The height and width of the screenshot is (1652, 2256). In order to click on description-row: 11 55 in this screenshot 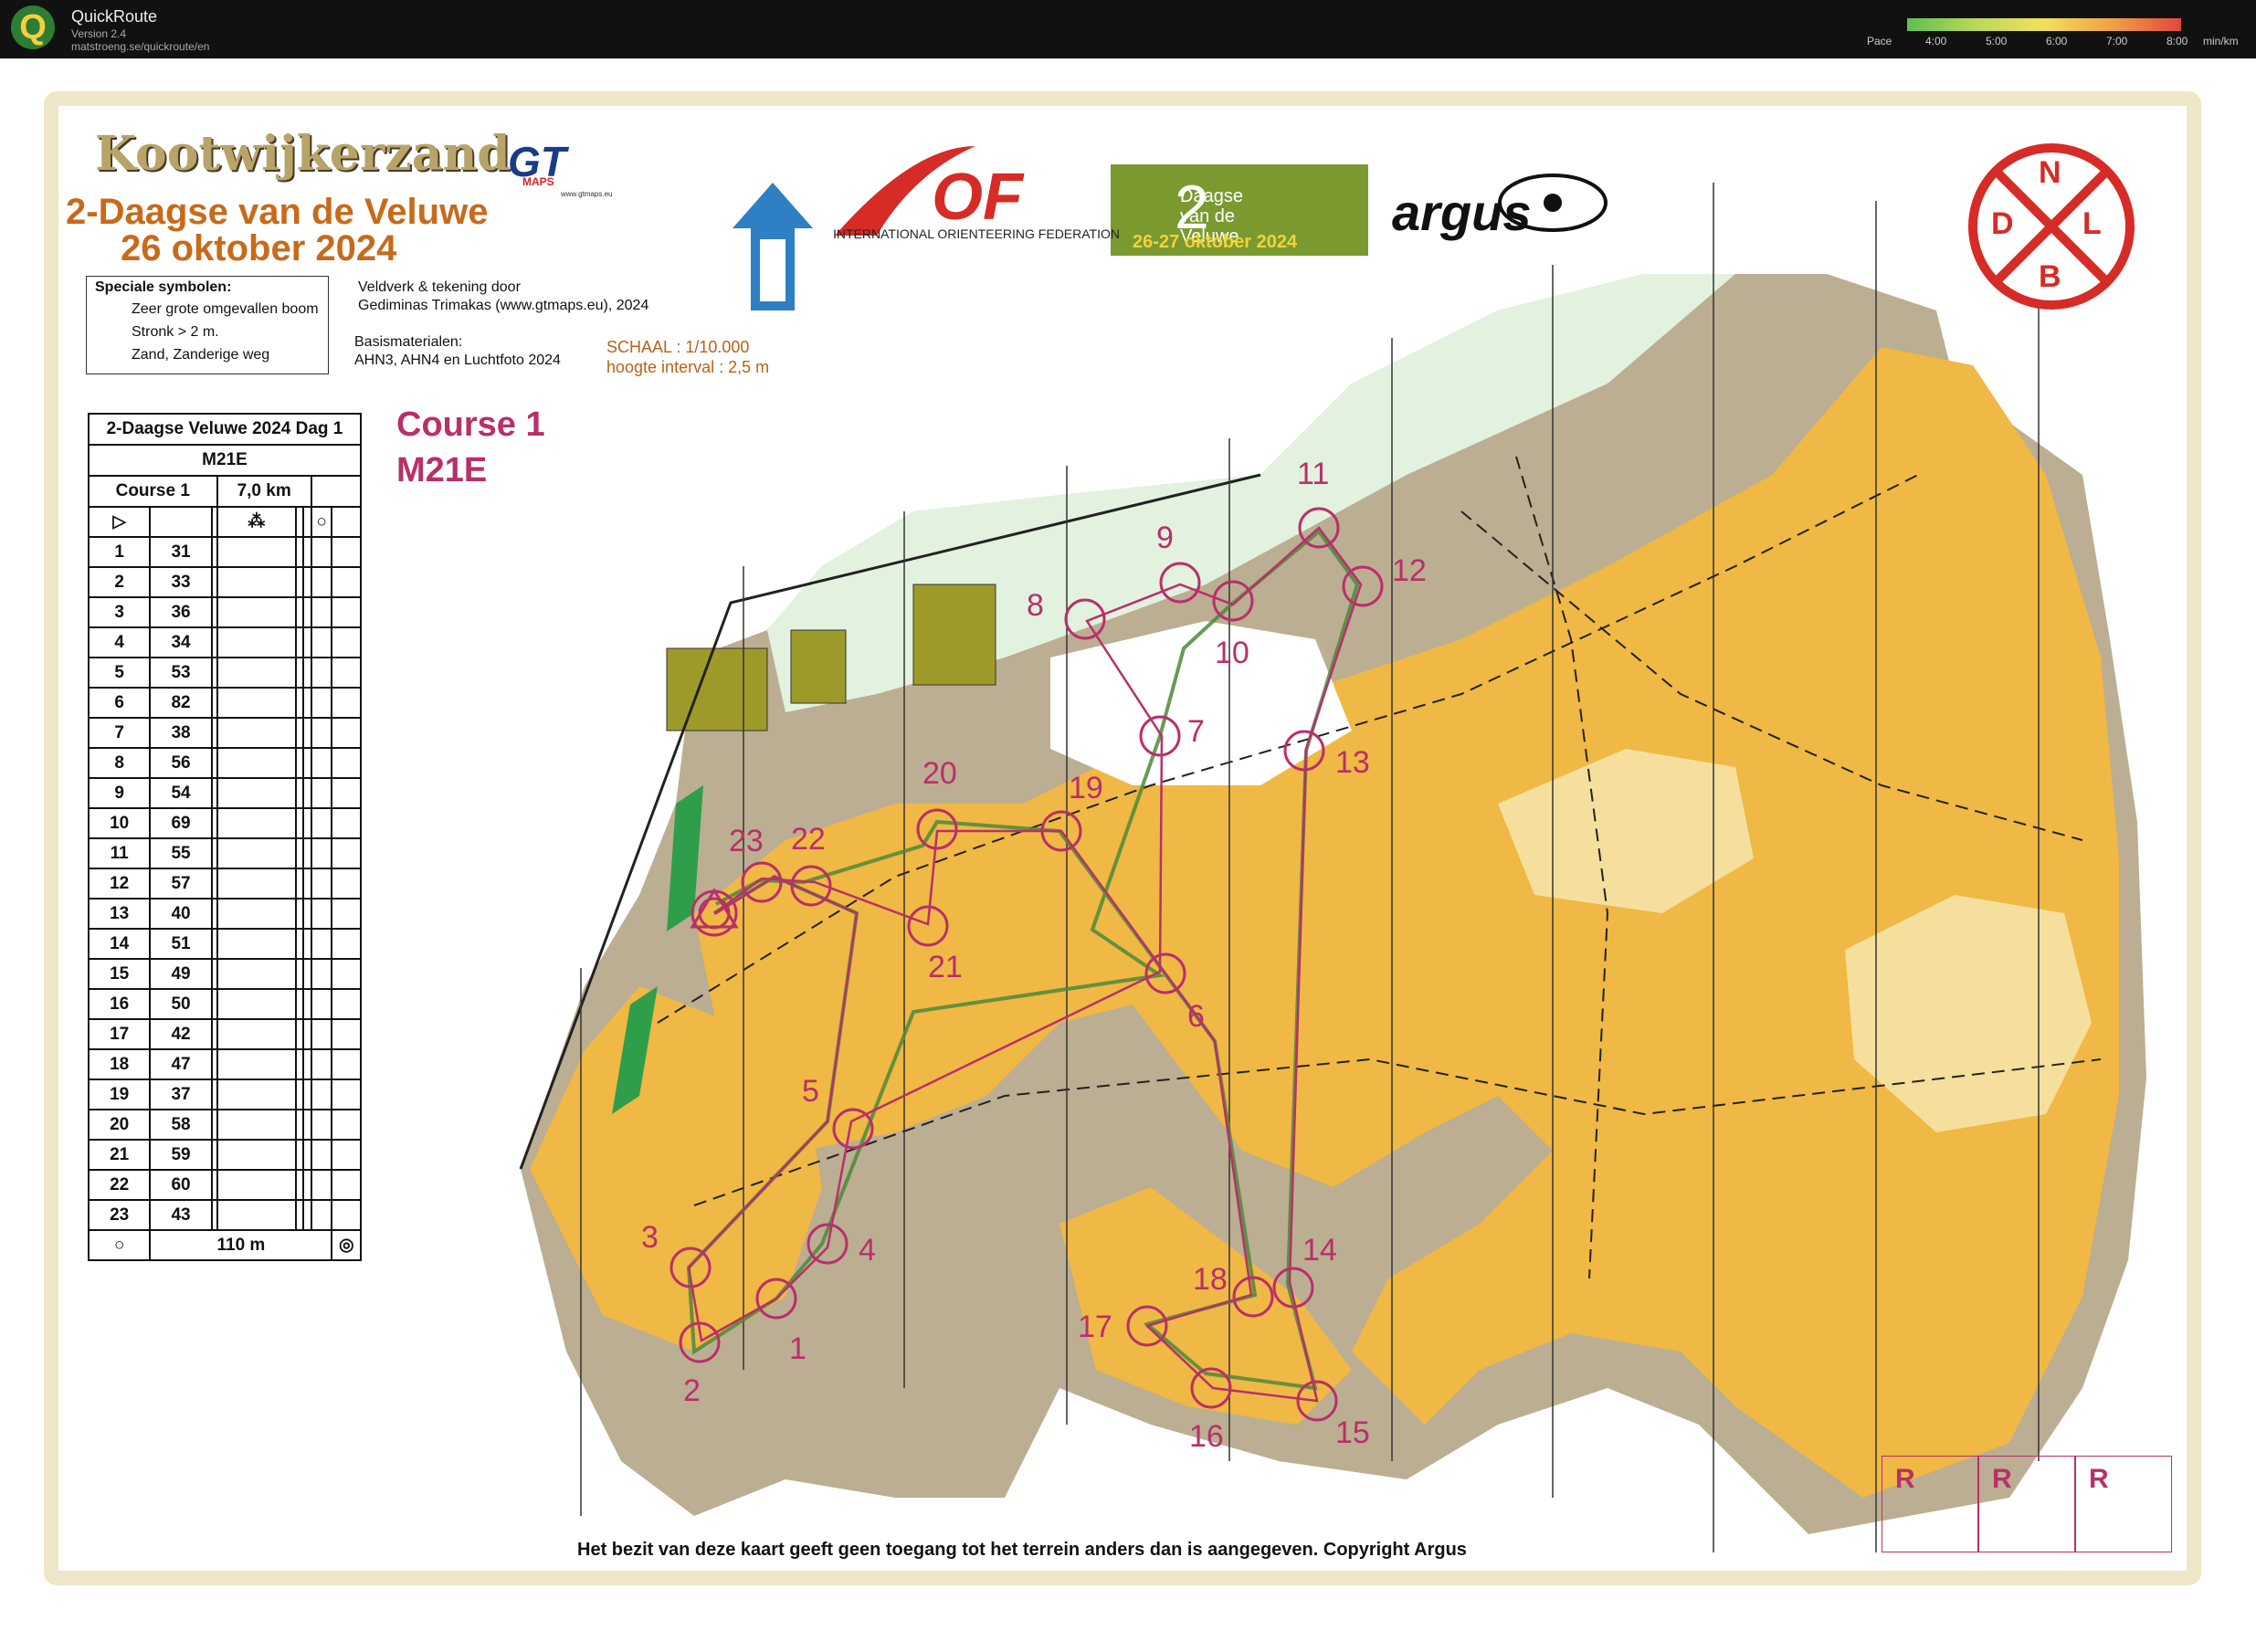, I will do `click(224, 853)`.